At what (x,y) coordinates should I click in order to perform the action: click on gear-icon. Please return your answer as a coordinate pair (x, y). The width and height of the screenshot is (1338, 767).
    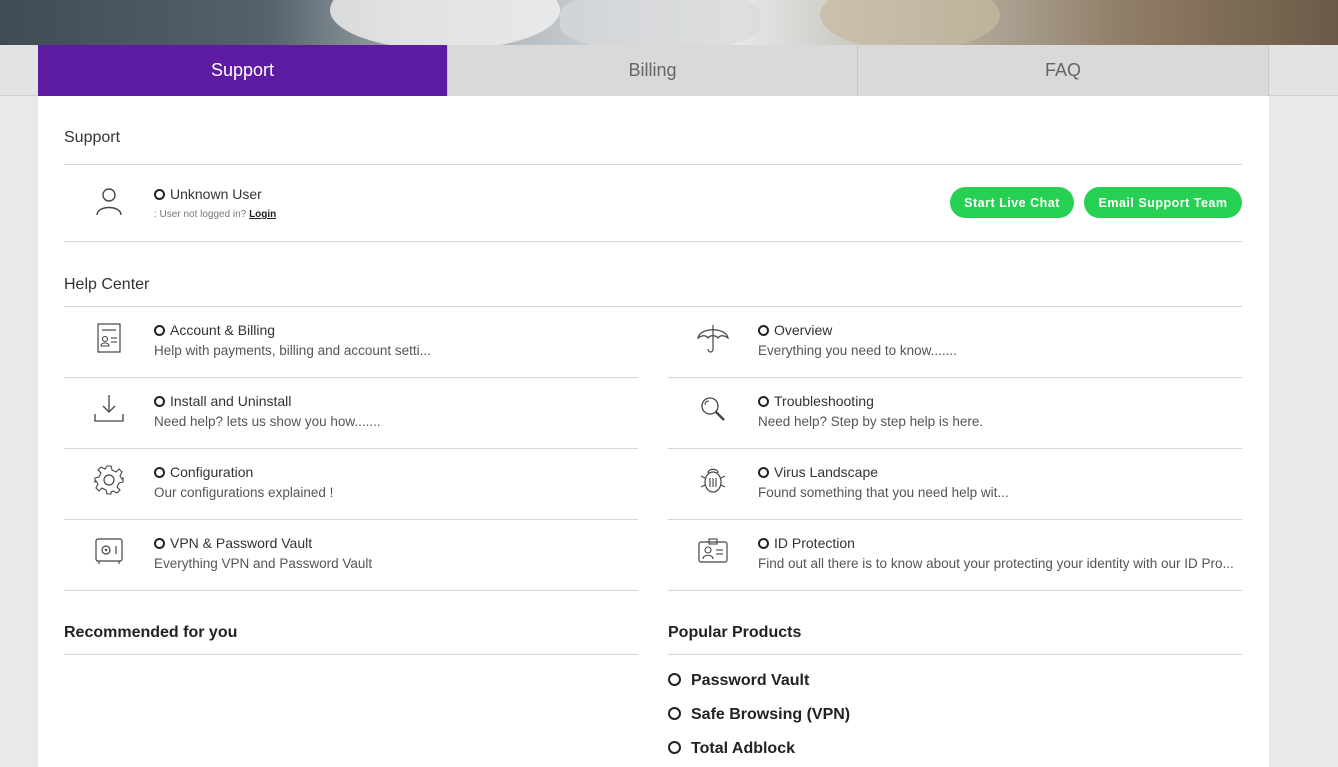
    Looking at the image, I should click on (109, 480).